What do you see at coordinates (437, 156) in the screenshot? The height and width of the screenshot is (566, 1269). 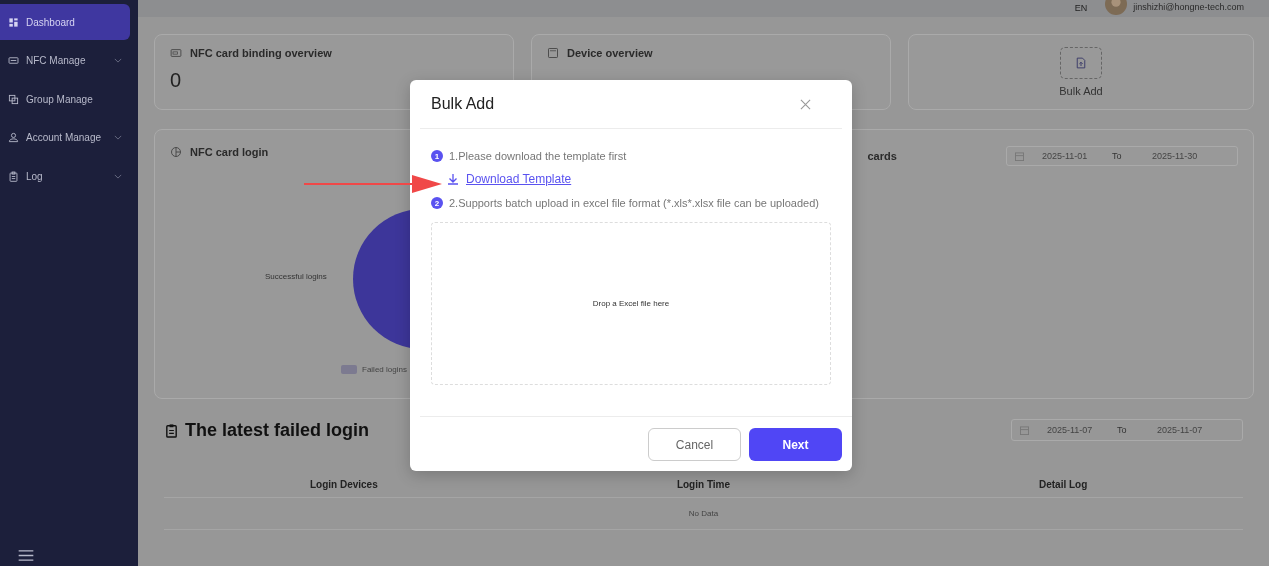 I see `step-number: 1` at bounding box center [437, 156].